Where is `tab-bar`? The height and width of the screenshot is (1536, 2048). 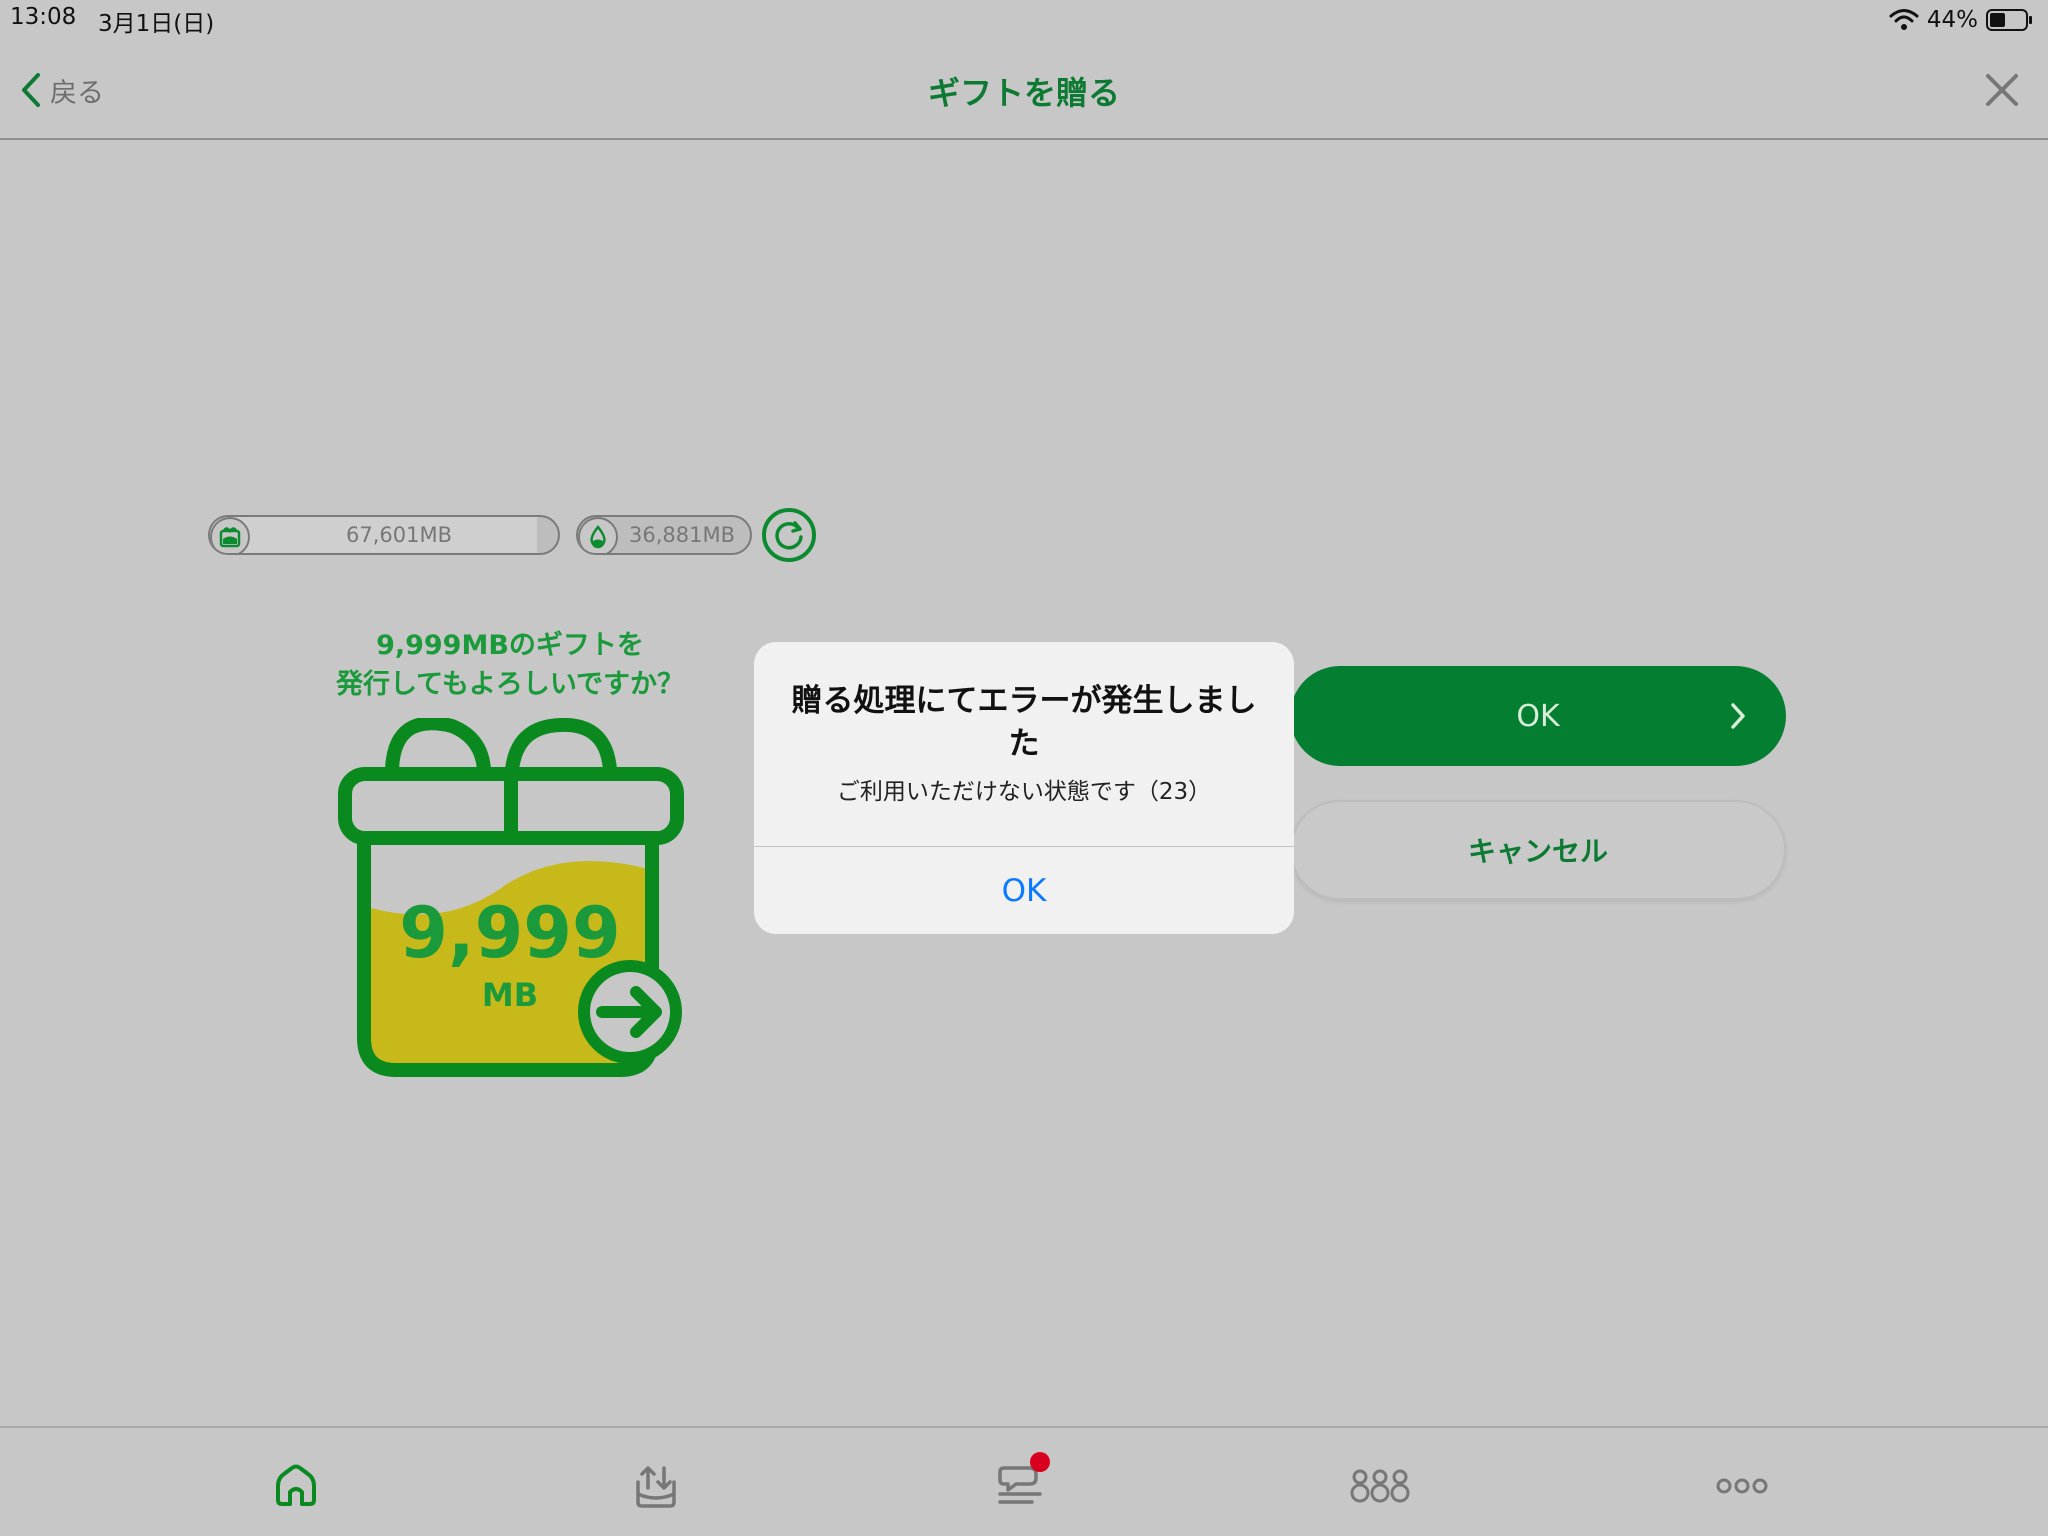 tab-bar is located at coordinates (1024, 1481).